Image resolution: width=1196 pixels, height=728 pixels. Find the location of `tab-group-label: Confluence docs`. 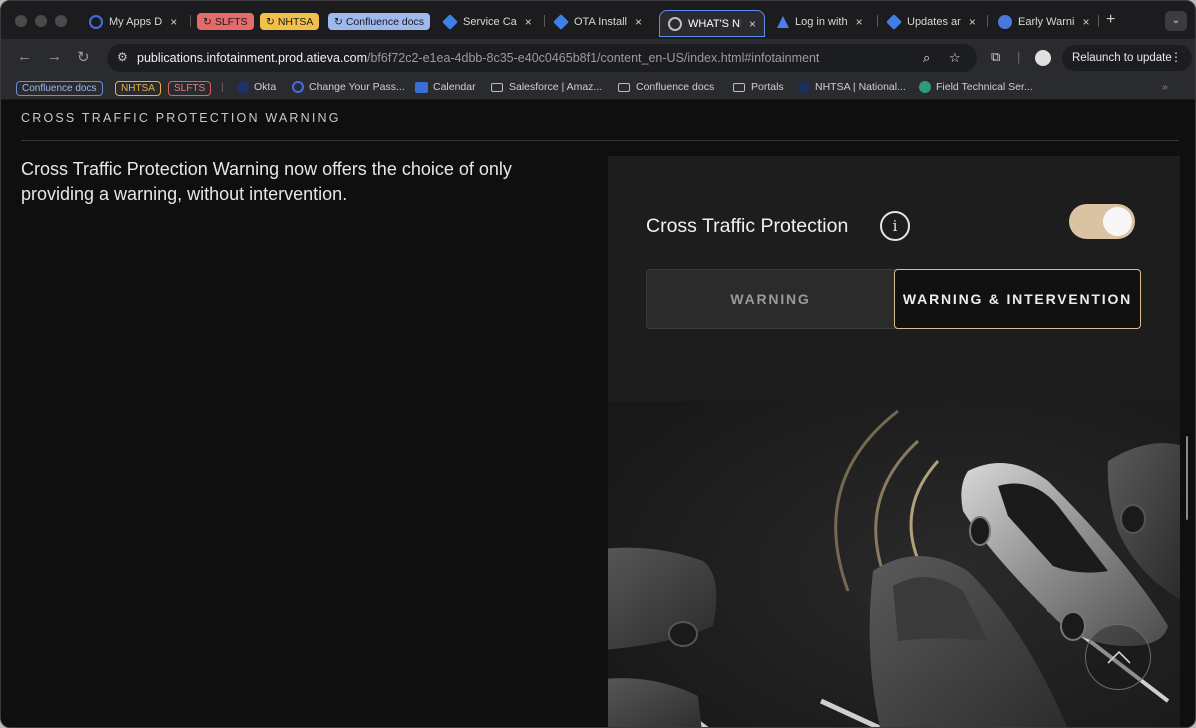

tab-group-label: Confluence docs is located at coordinates (385, 21).